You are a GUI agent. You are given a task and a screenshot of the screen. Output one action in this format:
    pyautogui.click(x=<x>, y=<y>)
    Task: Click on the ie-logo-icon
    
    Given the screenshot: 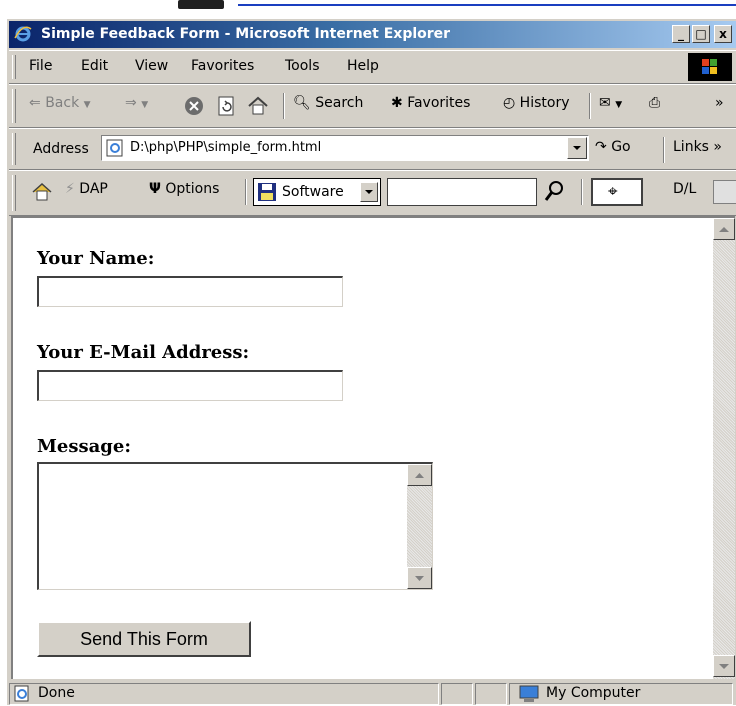 What is the action you would take?
    pyautogui.click(x=23, y=34)
    